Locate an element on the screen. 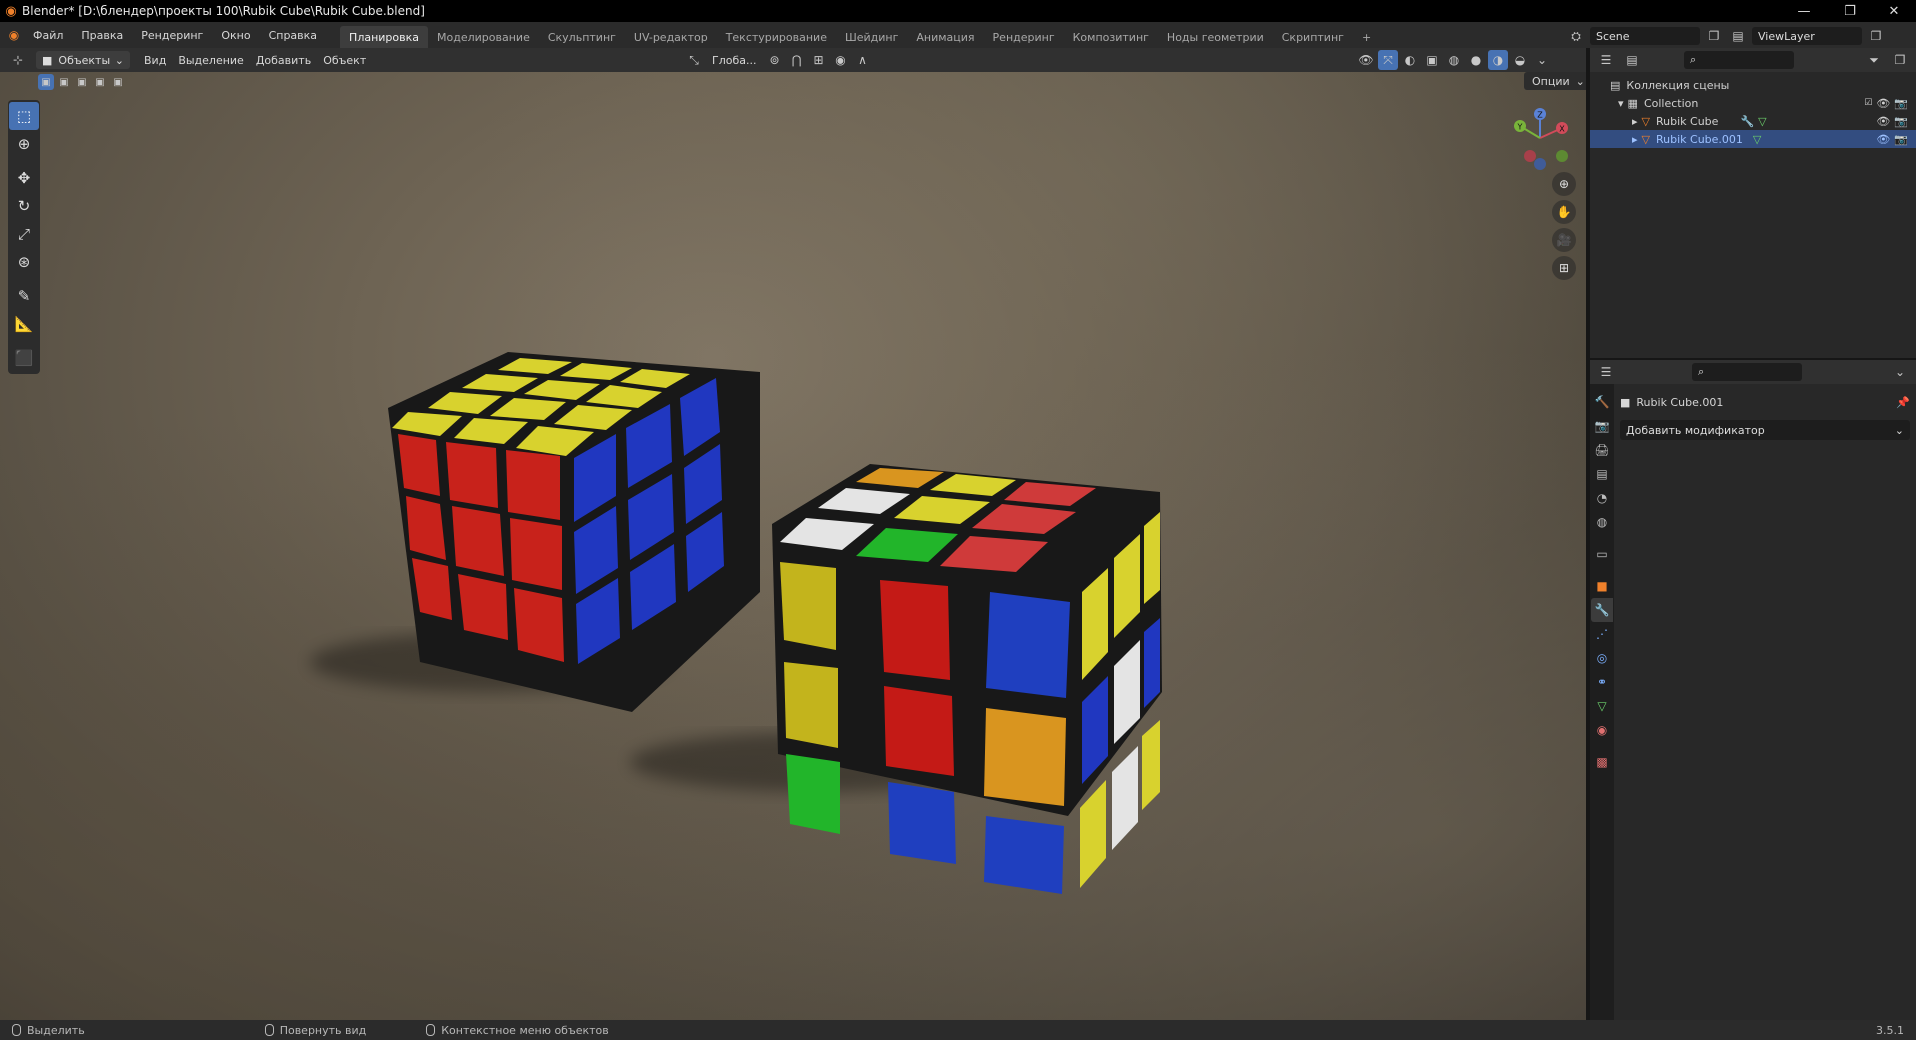  tab-texture-paint: Текстурирование is located at coordinates (776, 37).